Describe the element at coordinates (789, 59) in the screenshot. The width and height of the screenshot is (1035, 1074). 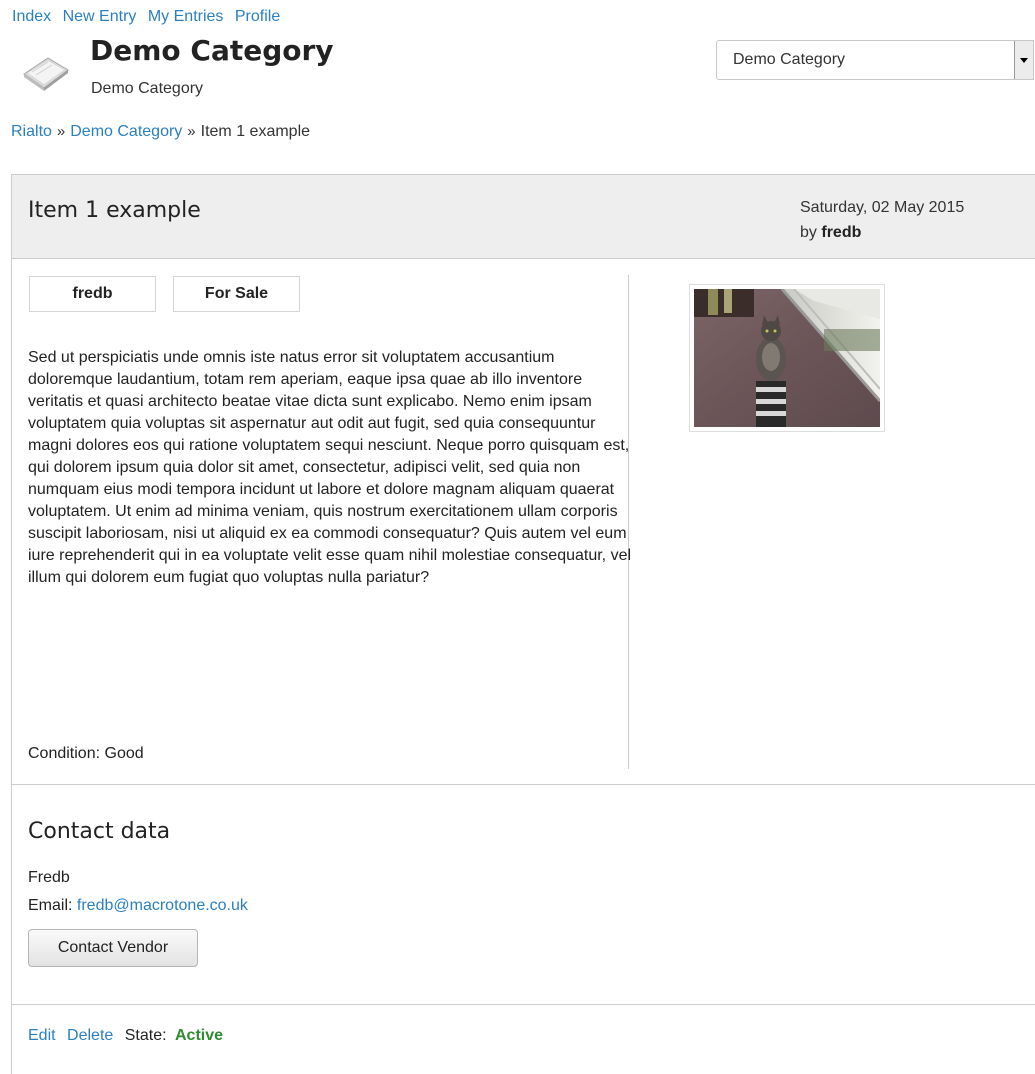
I see `category-select-value: Demo Category` at that location.